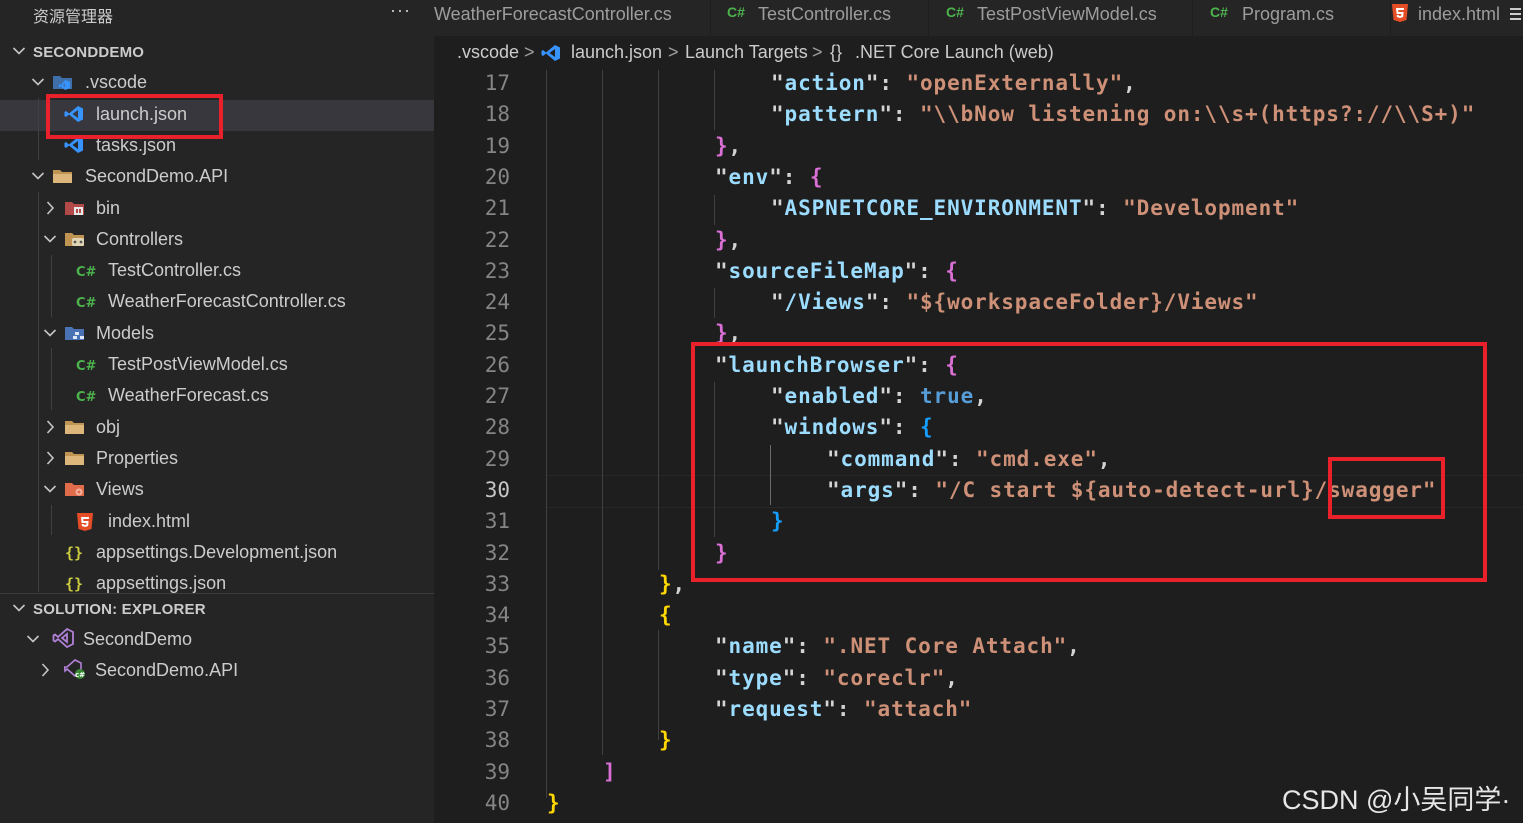 This screenshot has width=1523, height=823. What do you see at coordinates (217, 396) in the screenshot?
I see `tree-item-weatherforecast-cs: C# WeatherForecast.cs` at bounding box center [217, 396].